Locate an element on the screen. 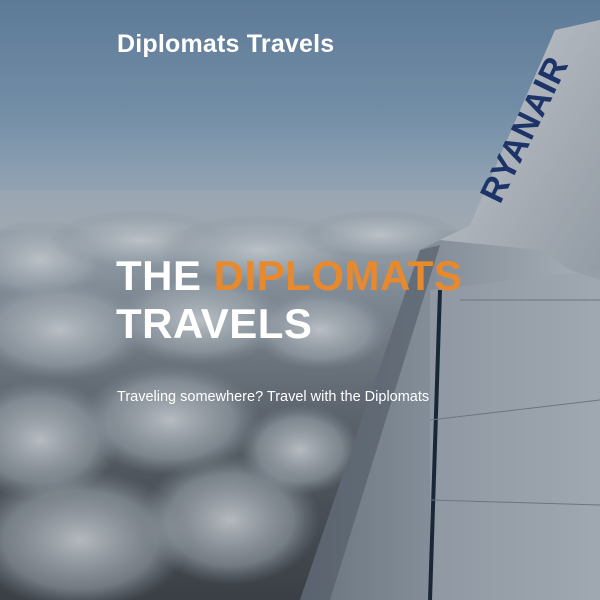 Image resolution: width=600 pixels, height=600 pixels. headline-accent: DIPLOMATS is located at coordinates (338, 275).